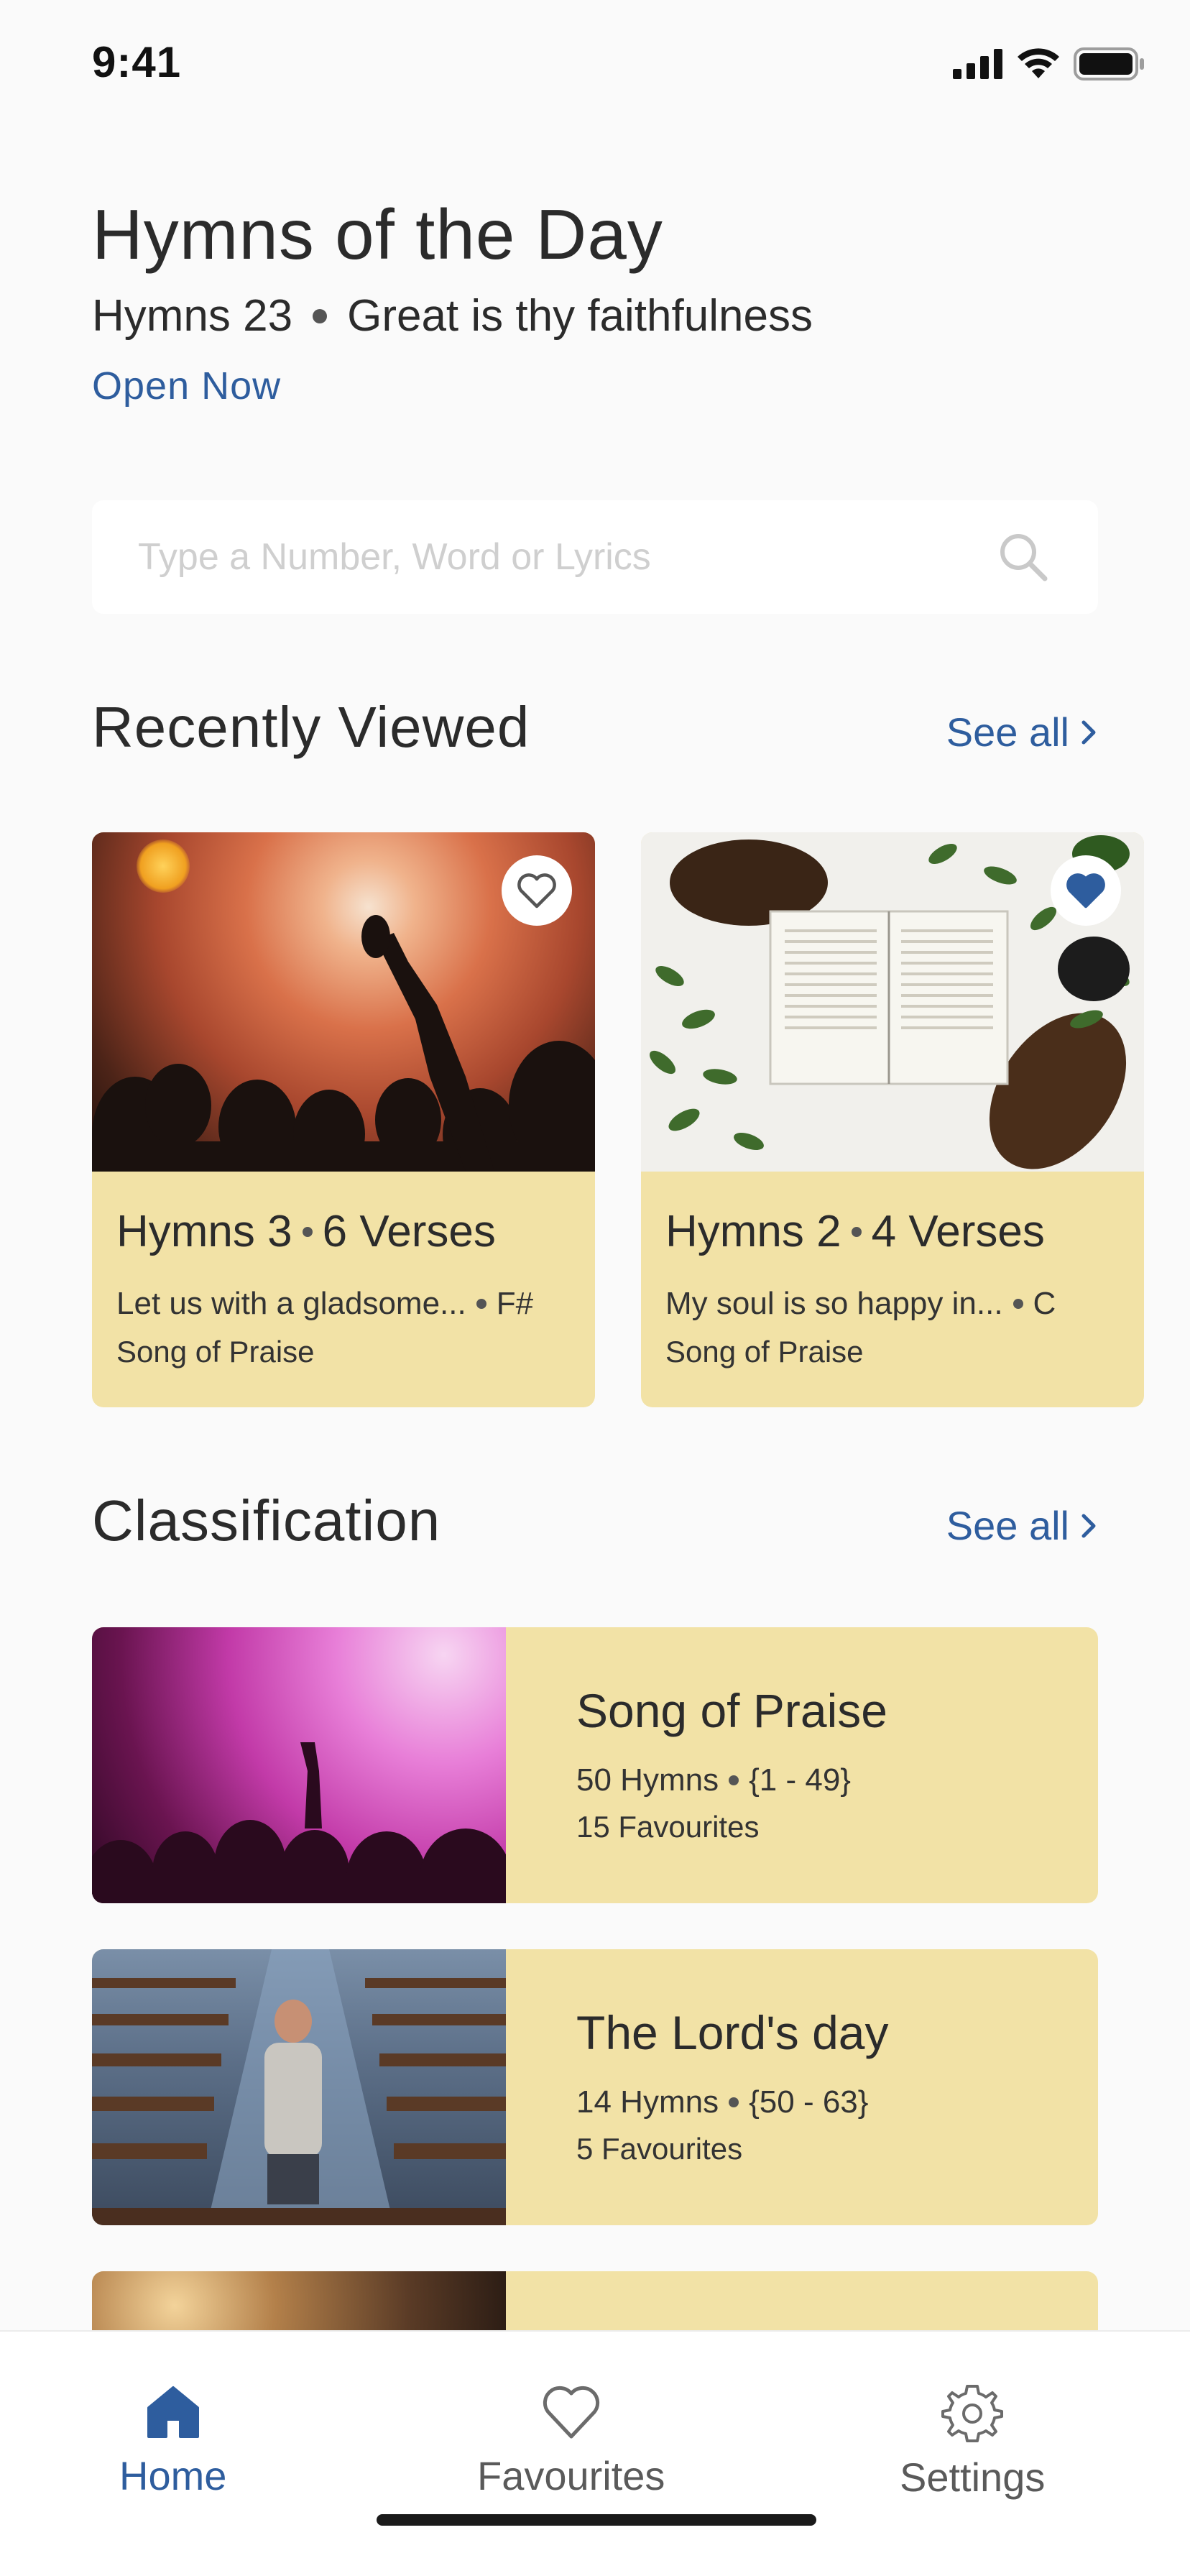 The image size is (1190, 2576). I want to click on status-icons, so click(1049, 63).